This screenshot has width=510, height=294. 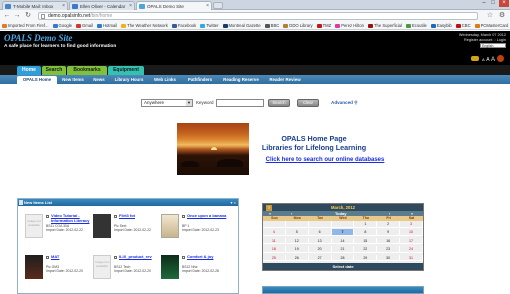 What do you see at coordinates (366, 258) in the screenshot?
I see `calendar-day-cell: 29` at bounding box center [366, 258].